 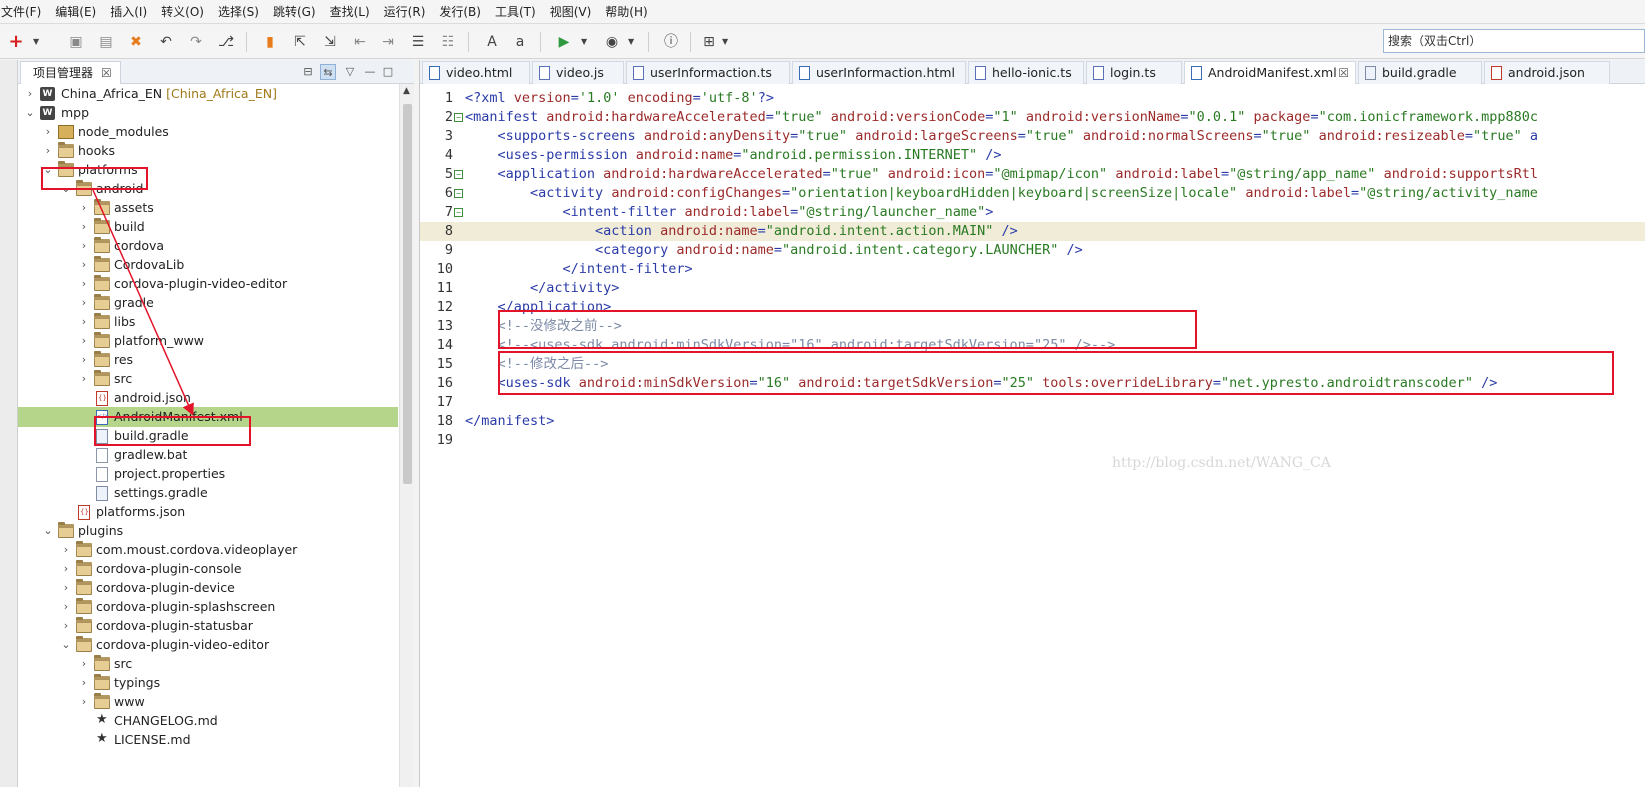 What do you see at coordinates (294, 11) in the screenshot?
I see `menu-goto: 跳转(G)` at bounding box center [294, 11].